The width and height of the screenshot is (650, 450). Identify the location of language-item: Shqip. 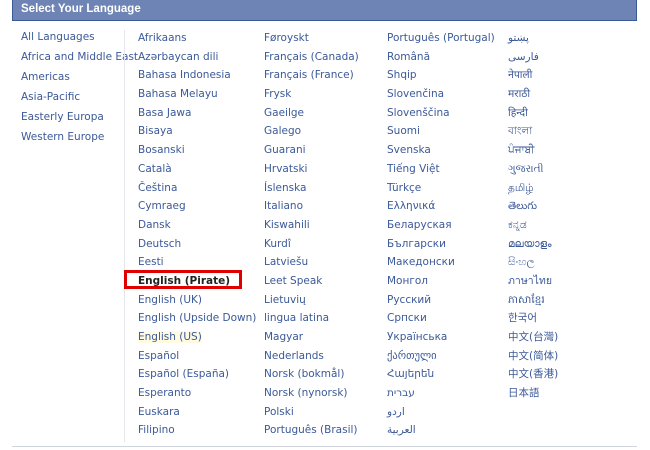
(441, 78).